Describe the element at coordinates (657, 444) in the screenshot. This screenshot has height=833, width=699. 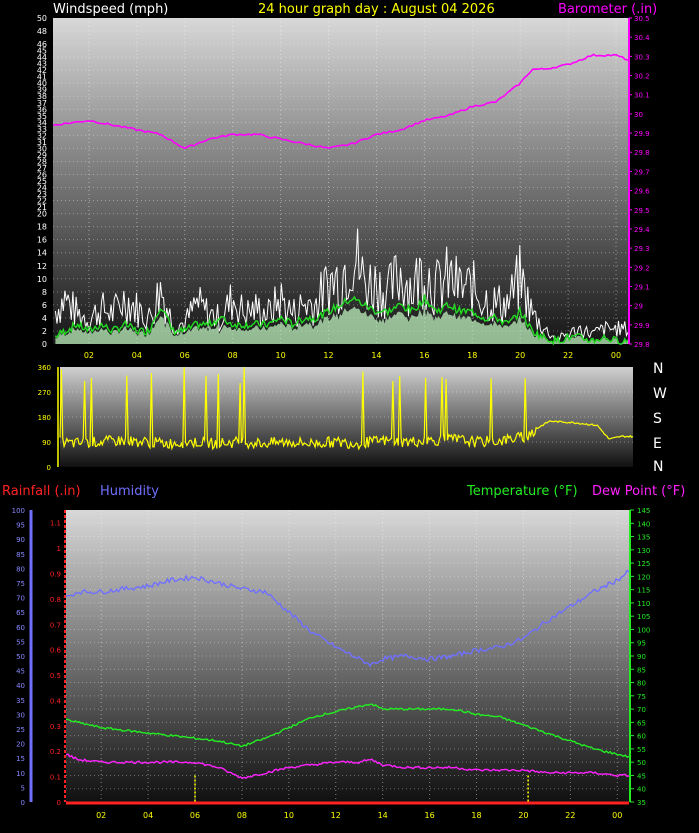
I see `compass-label-e: E` at that location.